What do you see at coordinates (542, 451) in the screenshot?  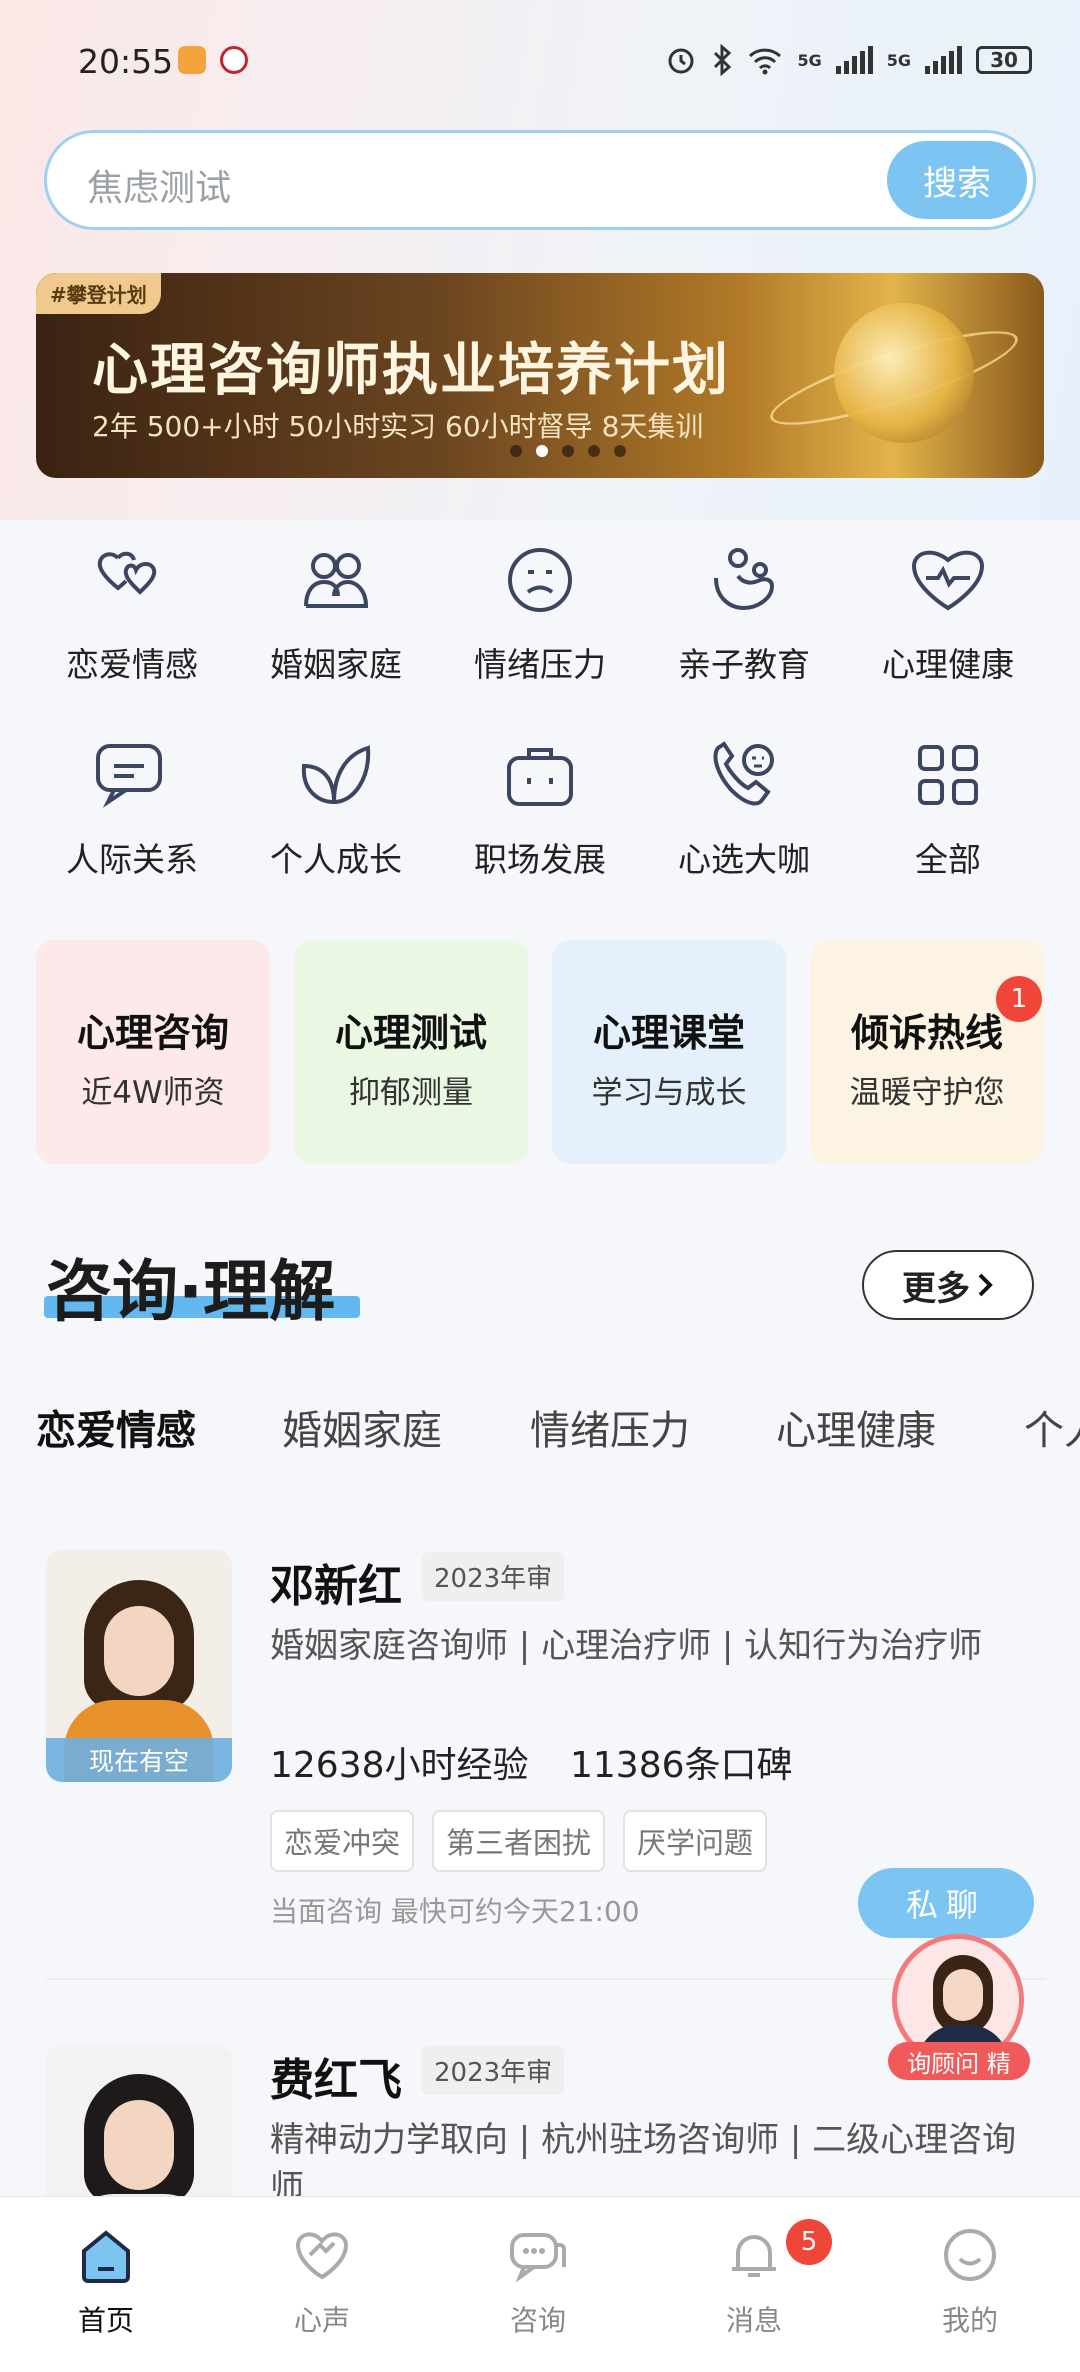 I see `banner-dot-active` at bounding box center [542, 451].